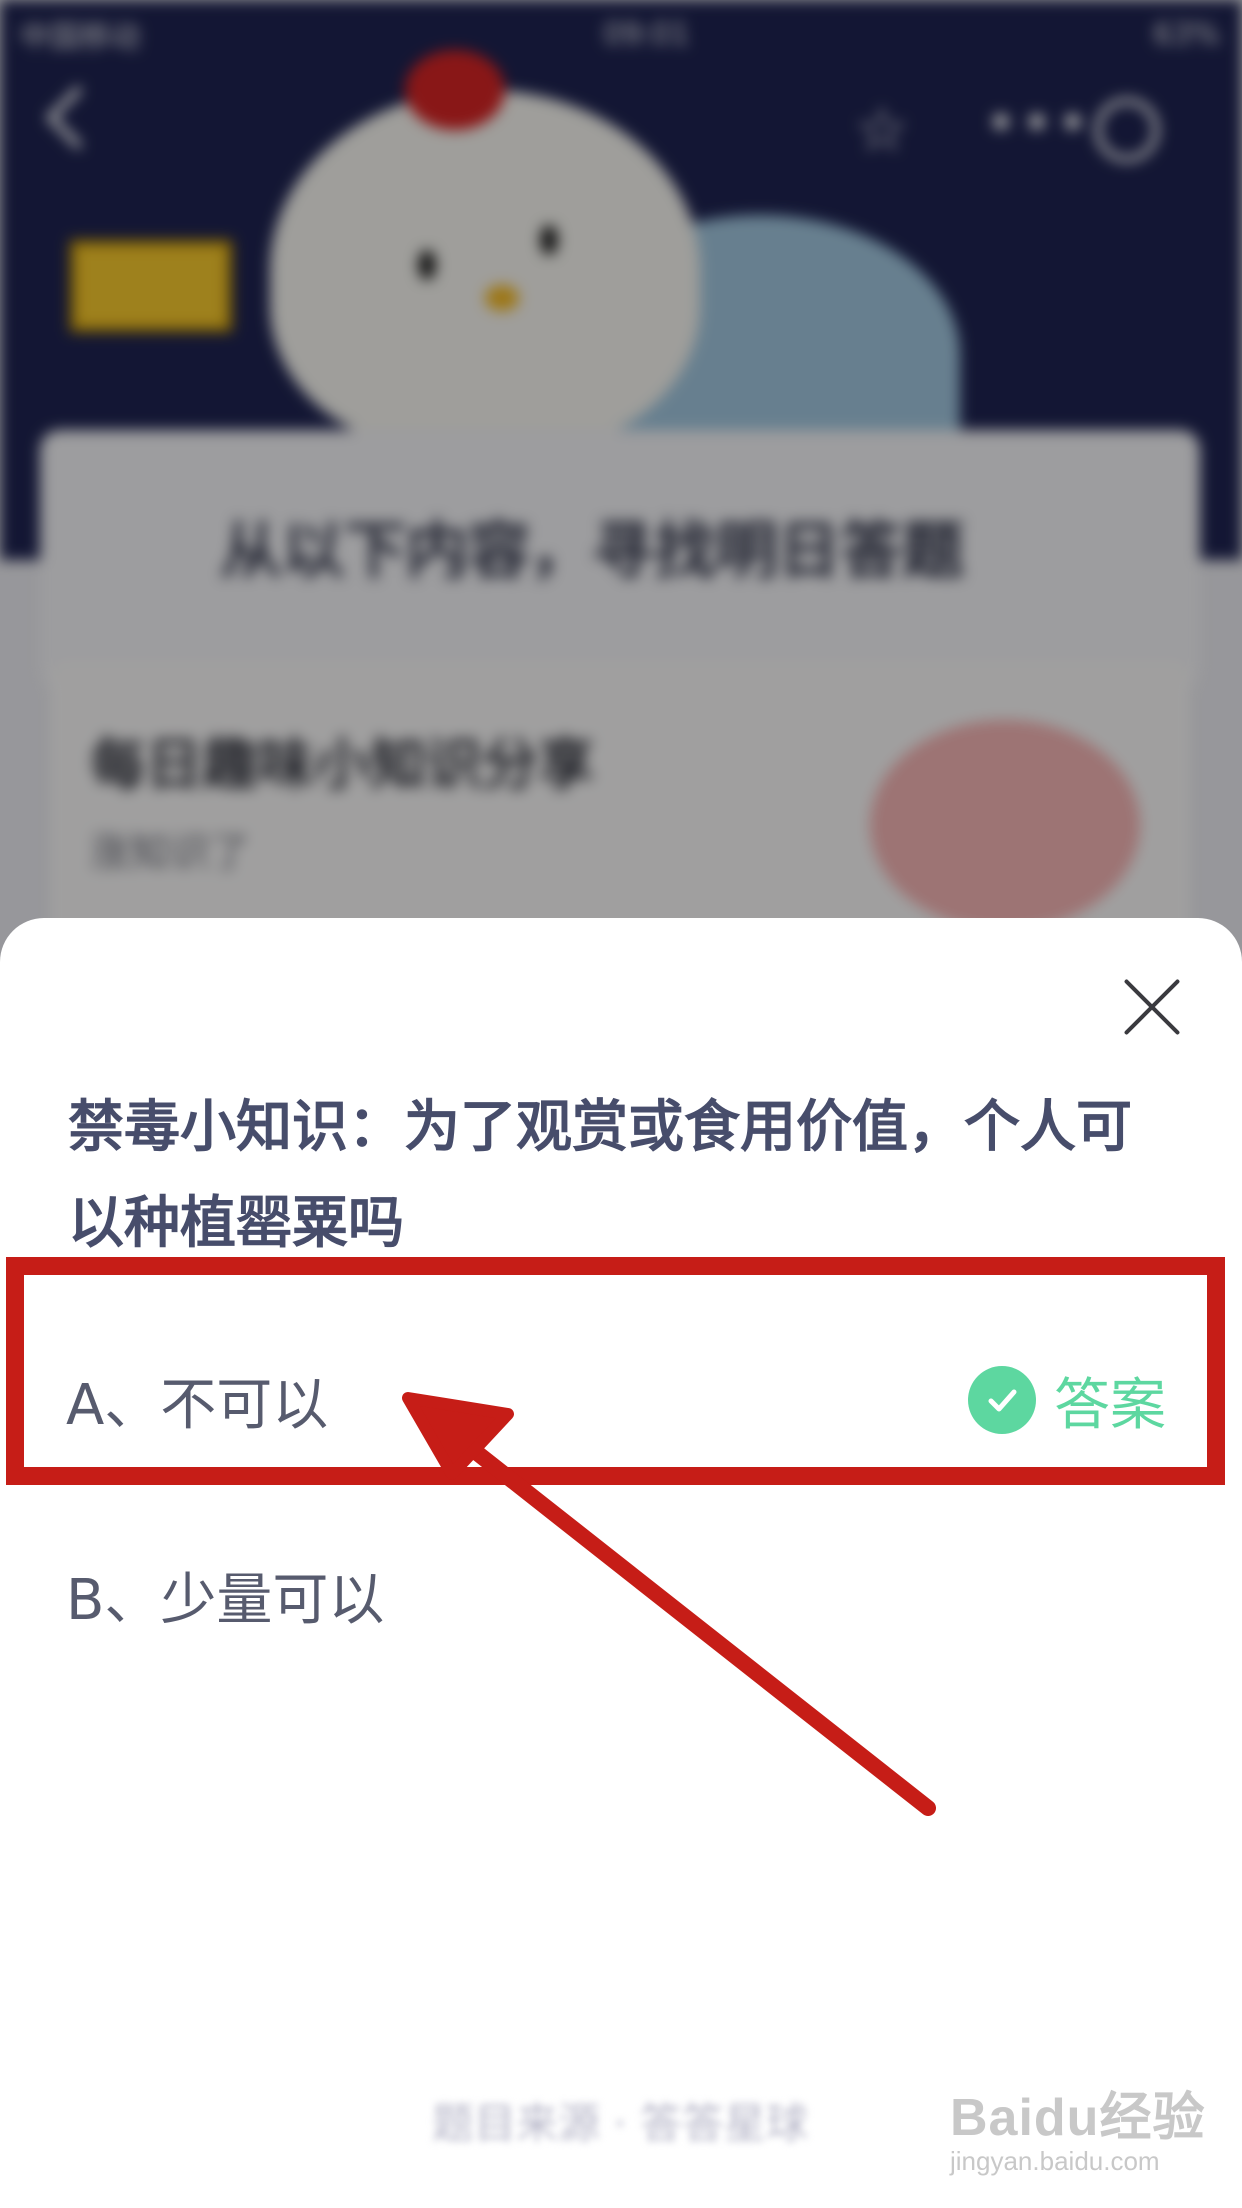 Image resolution: width=1242 pixels, height=2208 pixels. I want to click on watermark-sub: jingyan.baidu.com, so click(1055, 2161).